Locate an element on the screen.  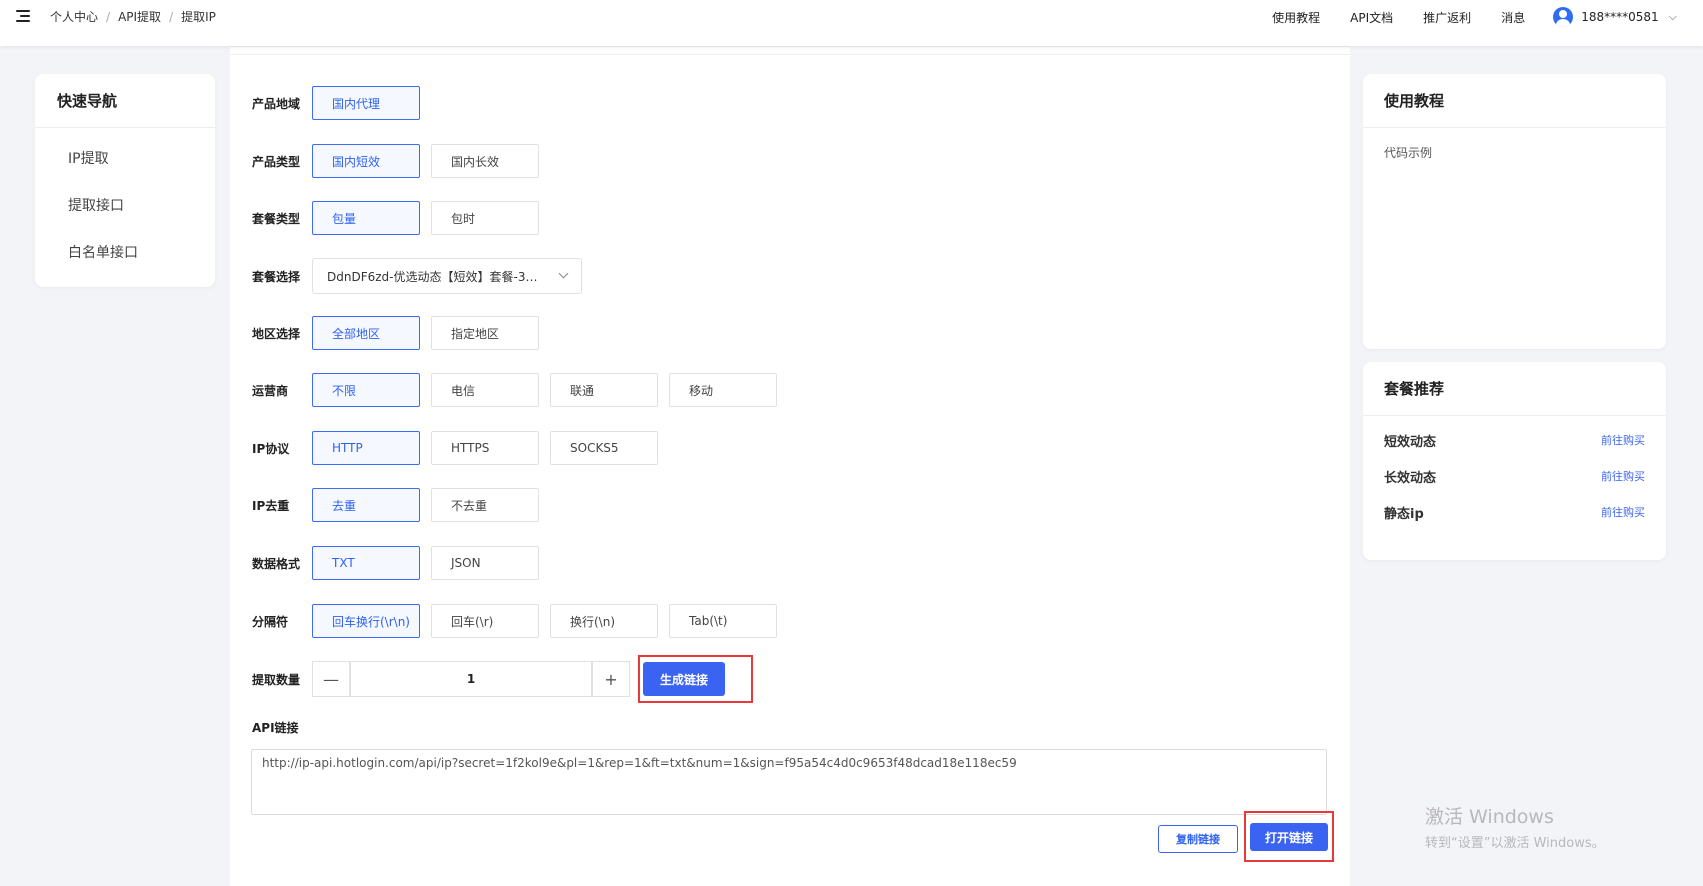
option-carrier-unicom: 联通 is located at coordinates (604, 390).